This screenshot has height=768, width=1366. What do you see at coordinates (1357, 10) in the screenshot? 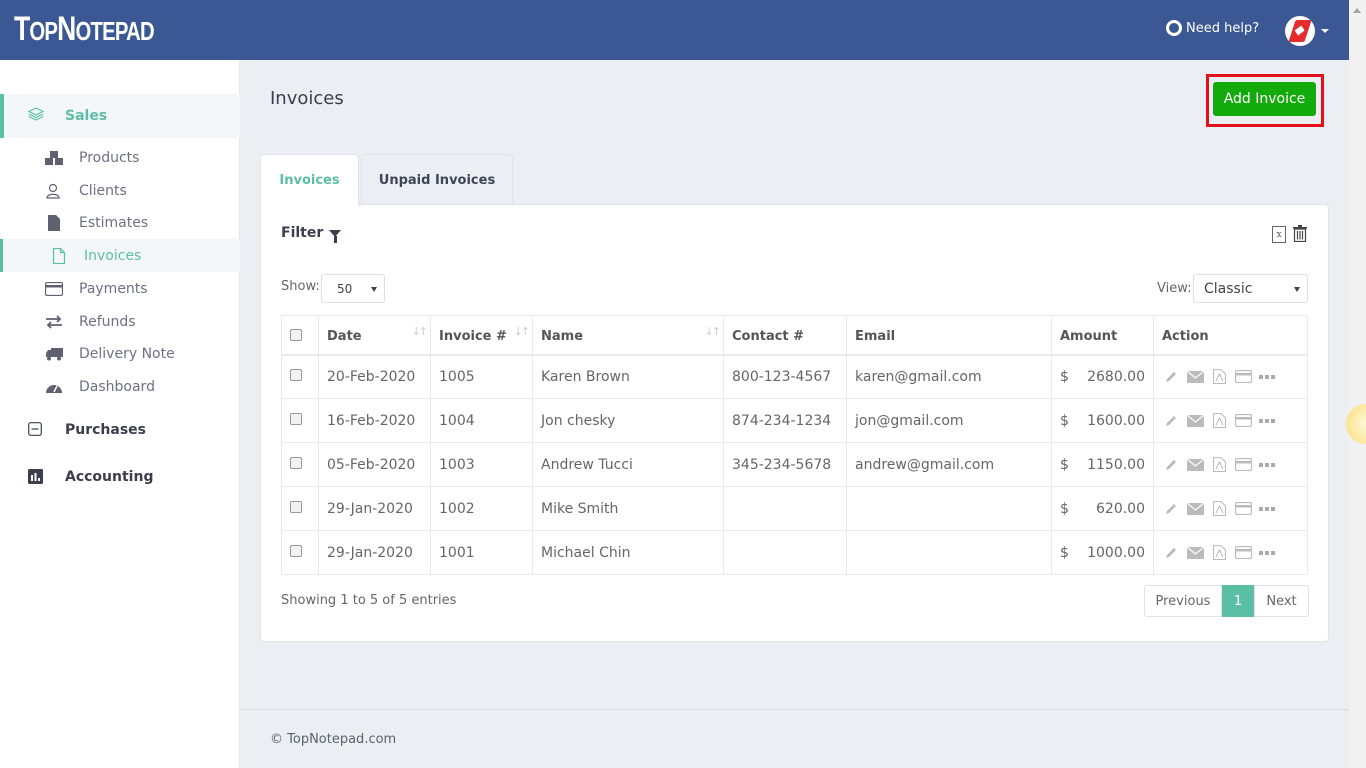
I see `scroll-up-arrow-icon` at bounding box center [1357, 10].